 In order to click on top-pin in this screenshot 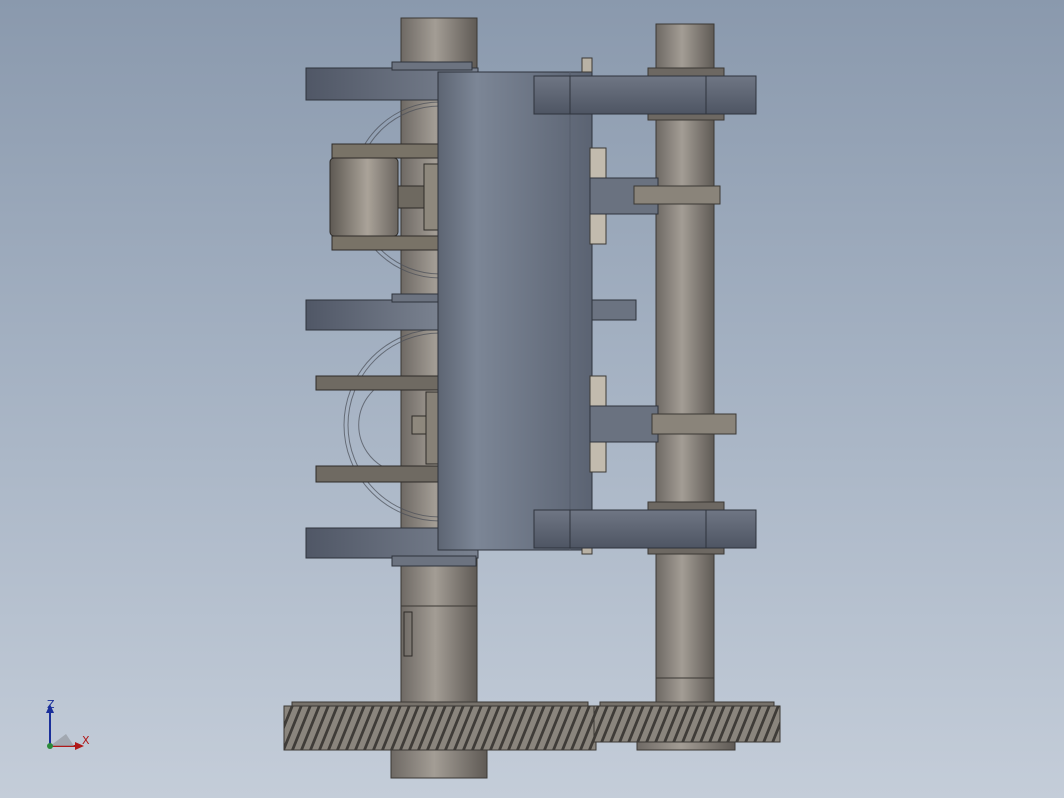, I will do `click(587, 65)`.